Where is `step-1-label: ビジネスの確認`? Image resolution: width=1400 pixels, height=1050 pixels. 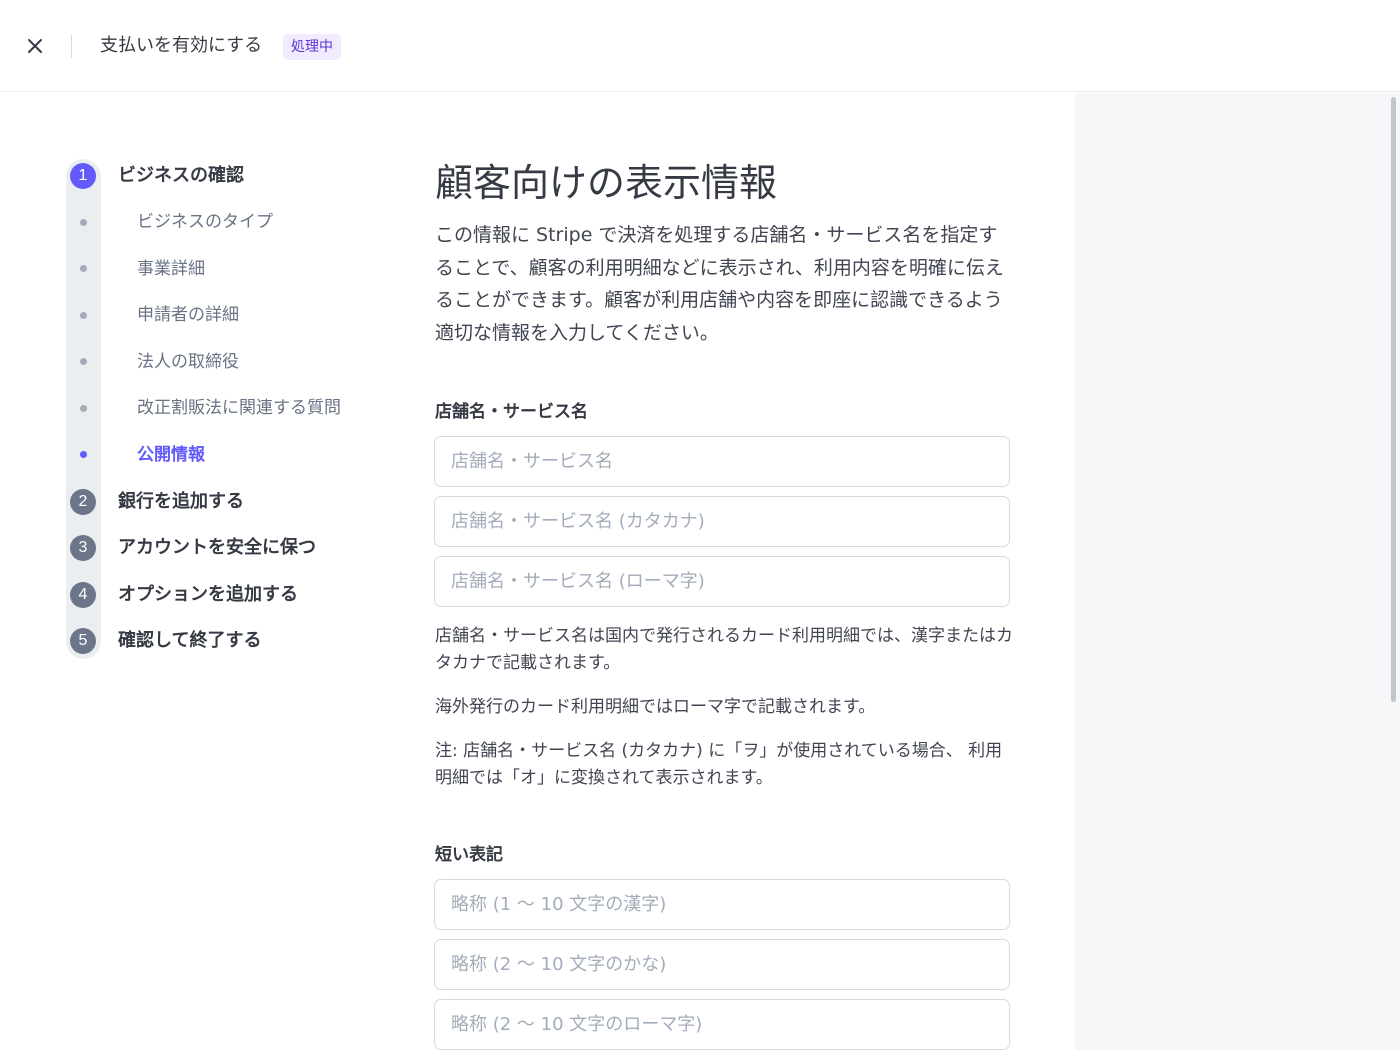 step-1-label: ビジネスの確認 is located at coordinates (181, 176).